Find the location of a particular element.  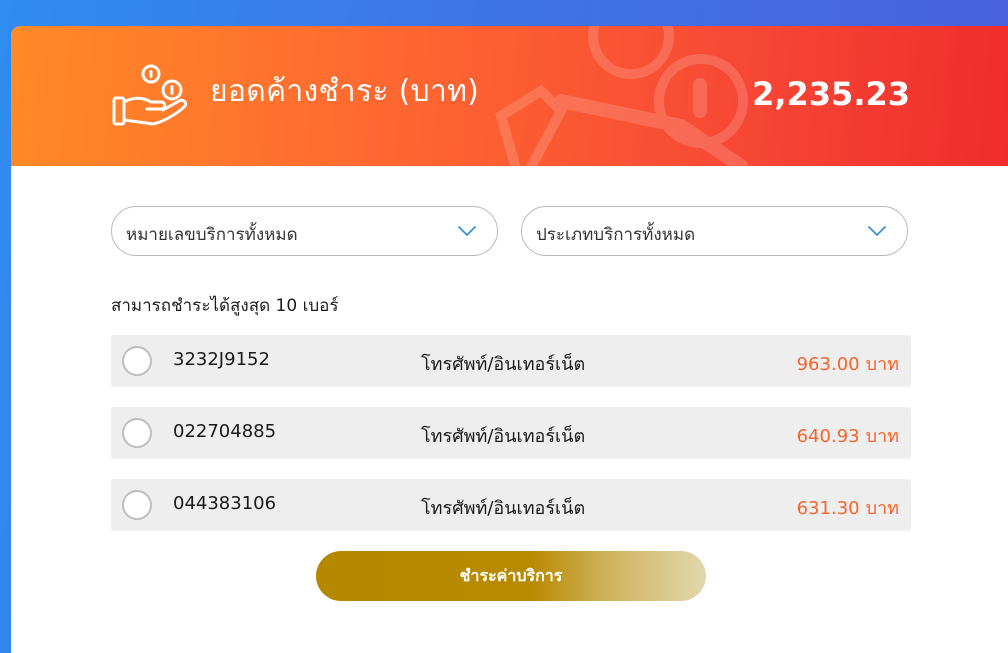

hand-coins-icon is located at coordinates (149, 95).